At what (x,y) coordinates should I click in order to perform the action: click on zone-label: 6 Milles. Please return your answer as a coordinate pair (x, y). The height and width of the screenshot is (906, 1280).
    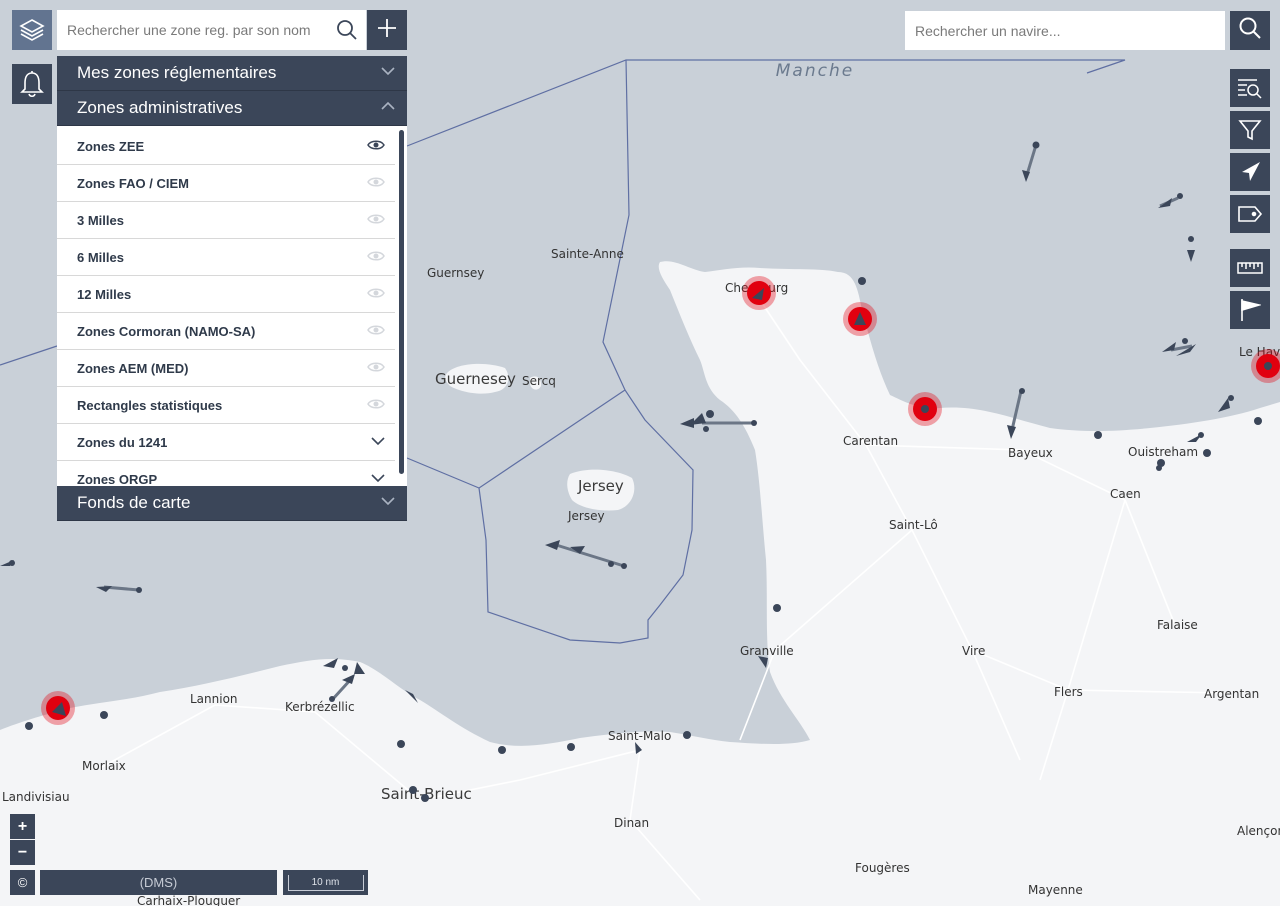
    Looking at the image, I should click on (100, 257).